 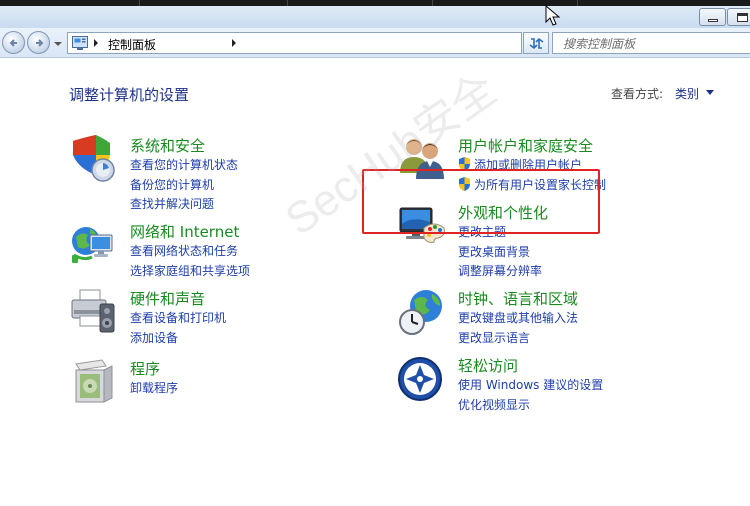 I want to click on link-view-computer-status: 查看您的计算机状态, so click(x=184, y=166).